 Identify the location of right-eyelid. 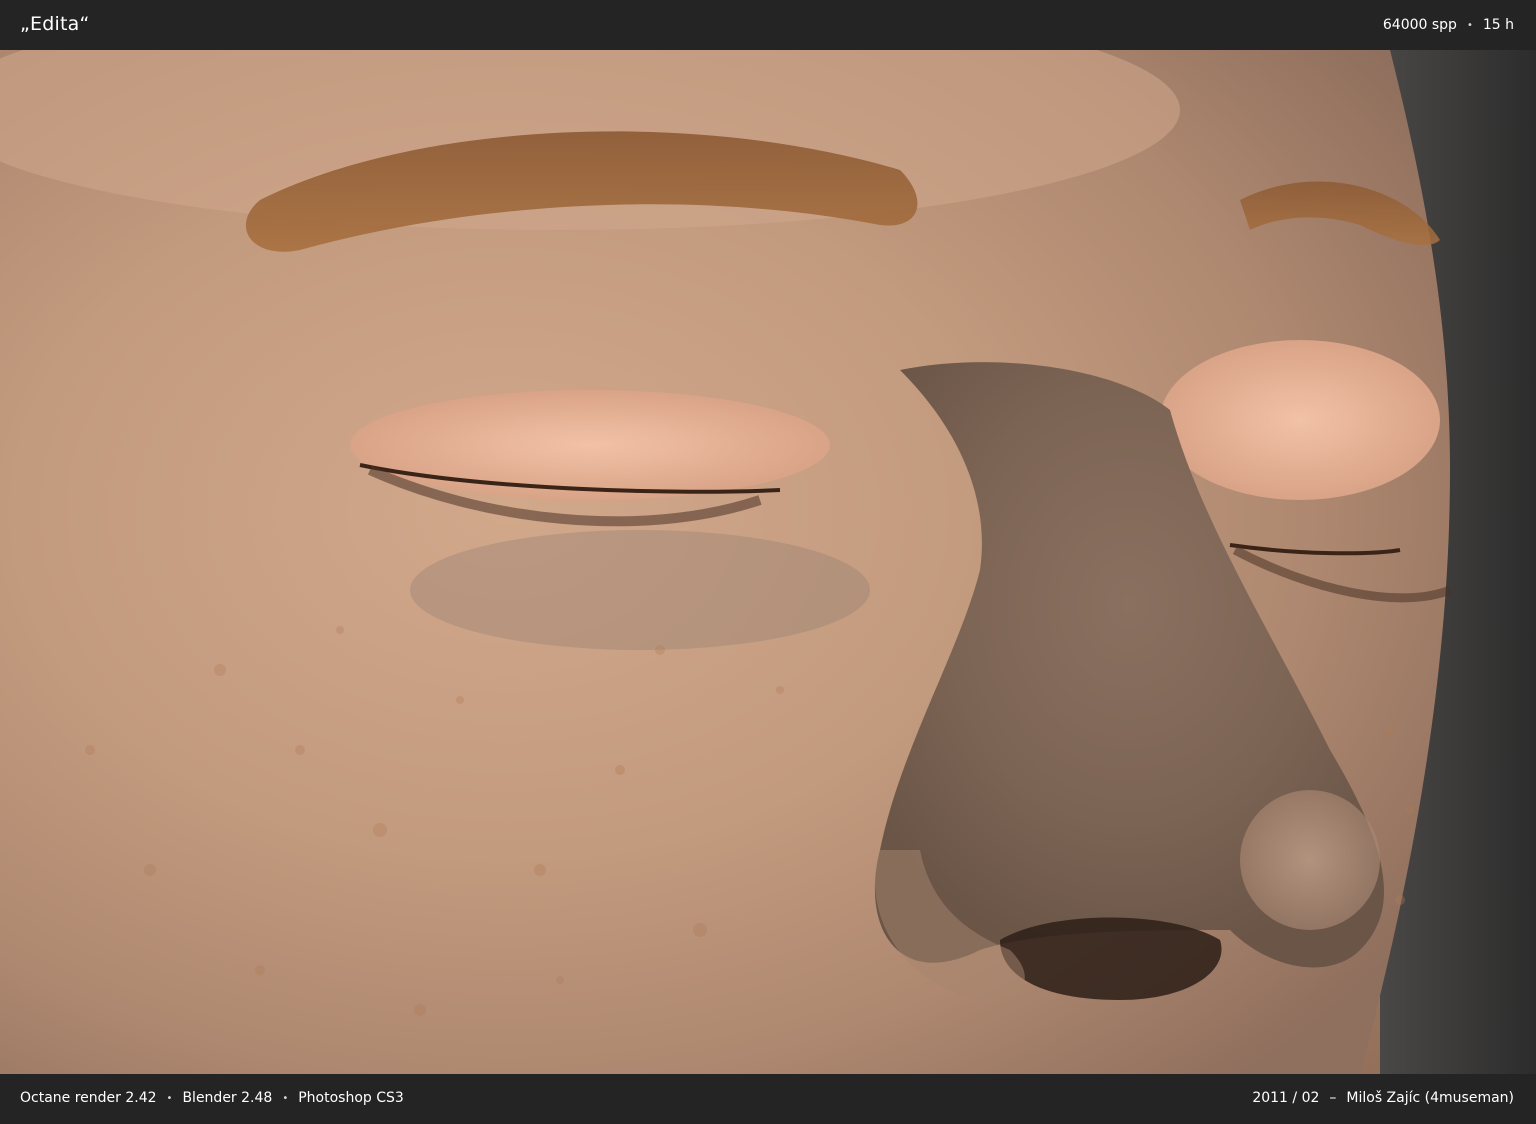
(1300, 420).